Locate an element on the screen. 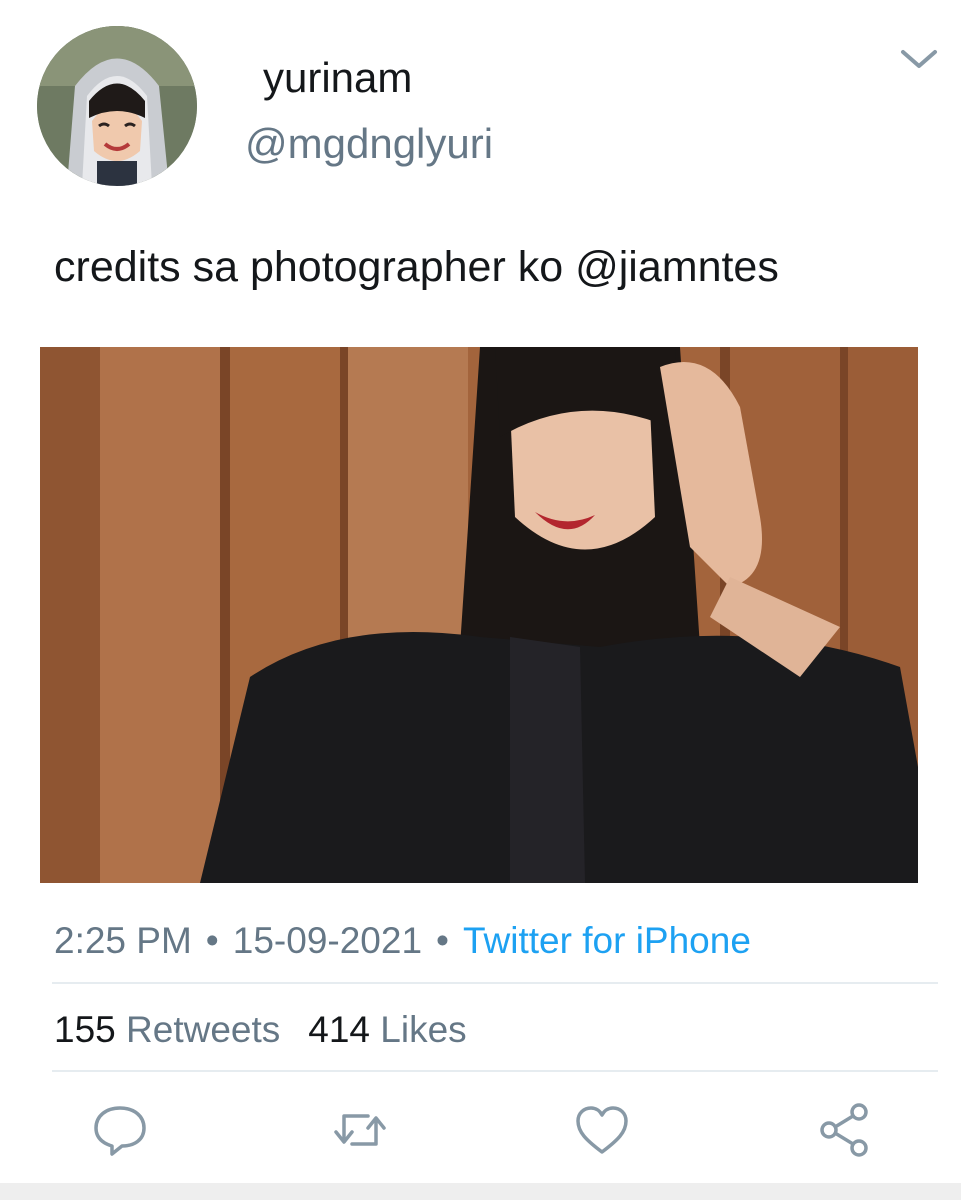 The image size is (961, 1200). avatar is located at coordinates (117, 106).